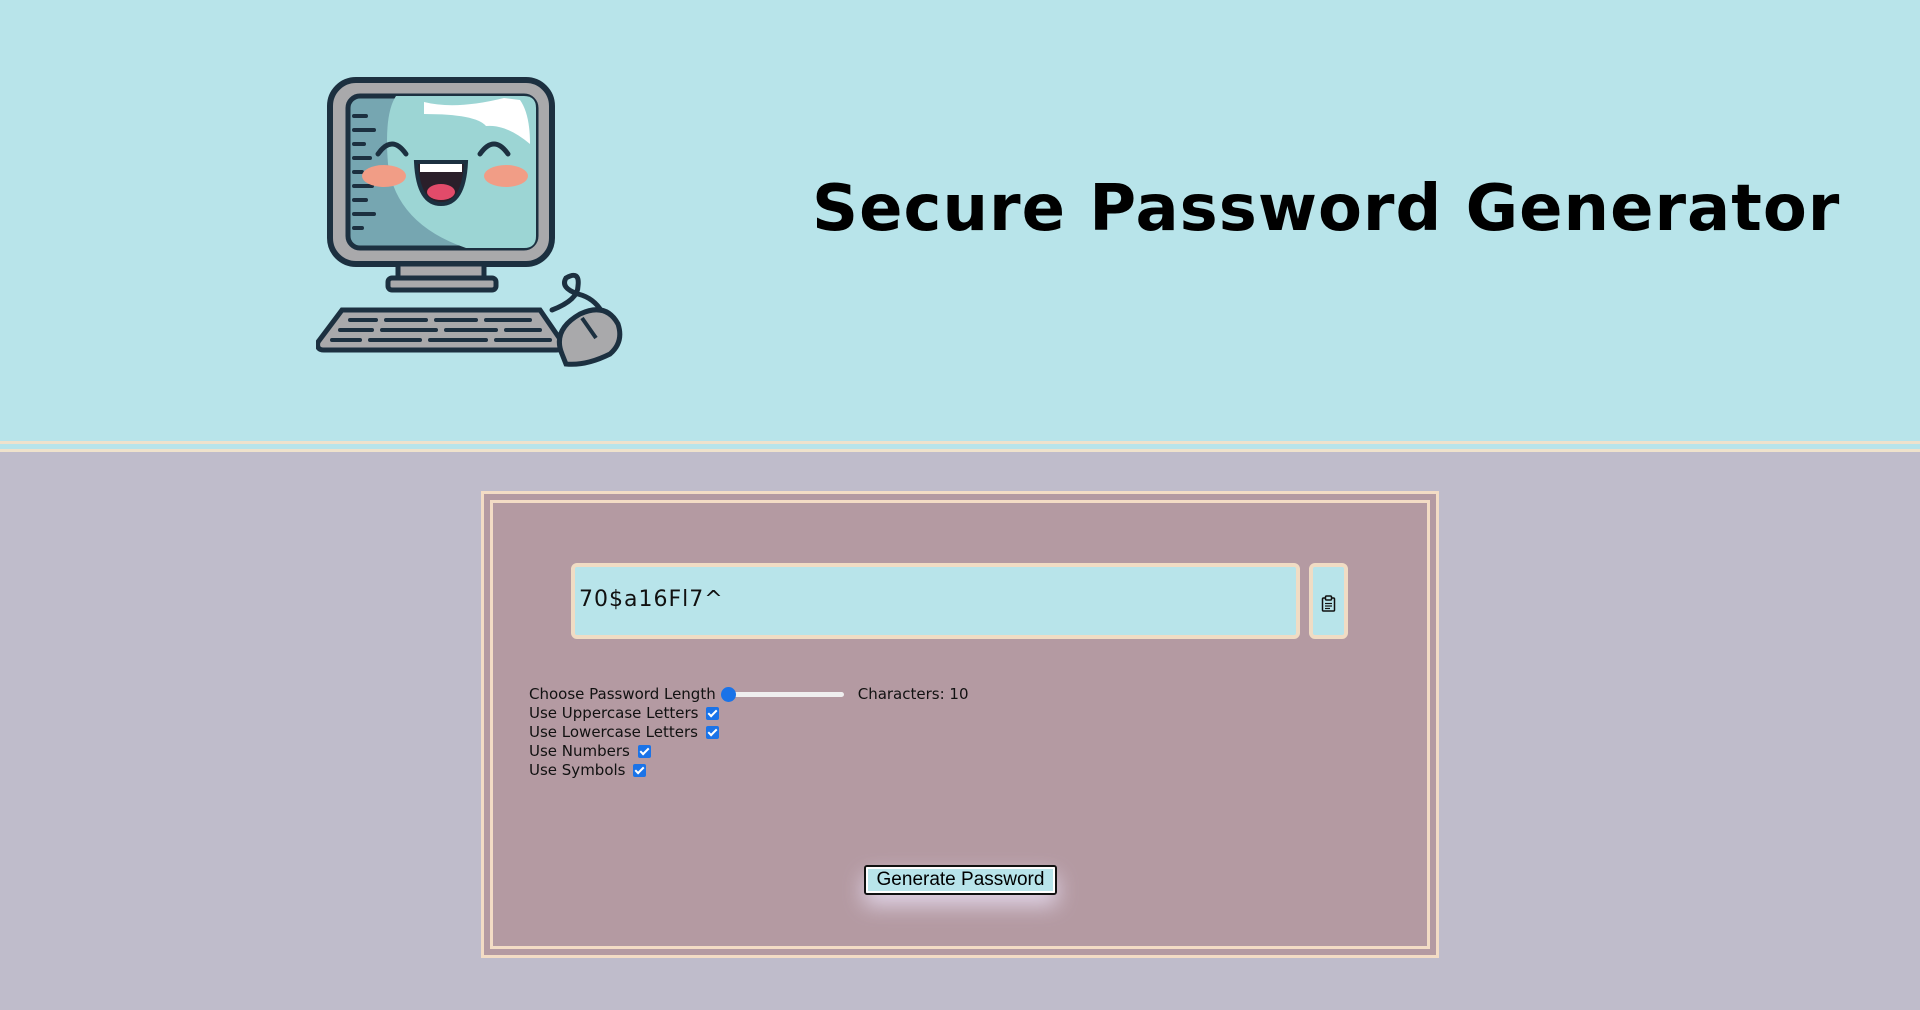 This screenshot has height=1010, width=1920. Describe the element at coordinates (469, 222) in the screenshot. I see `smiling-computer-icon` at that location.